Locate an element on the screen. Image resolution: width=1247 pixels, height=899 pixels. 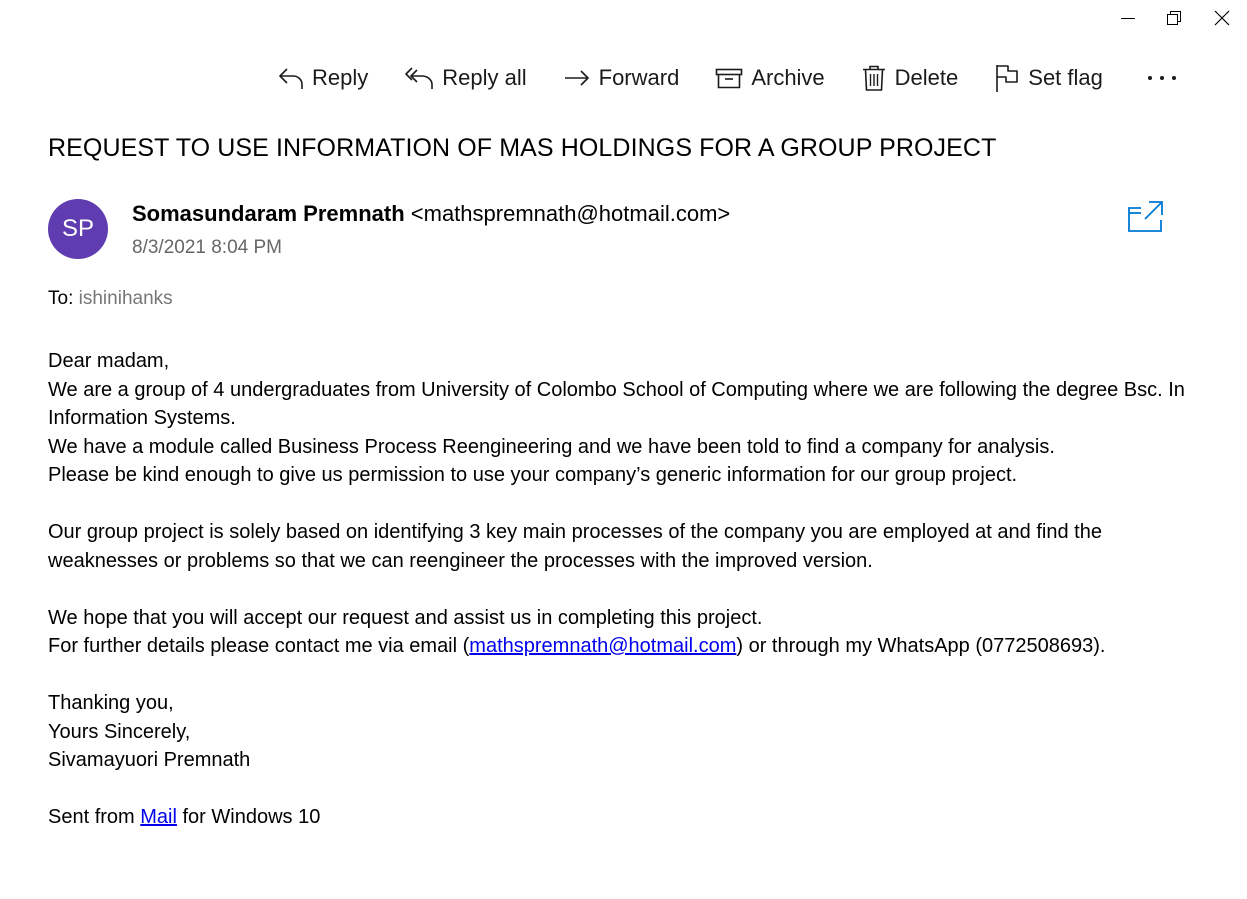
restore-button is located at coordinates (1174, 18).